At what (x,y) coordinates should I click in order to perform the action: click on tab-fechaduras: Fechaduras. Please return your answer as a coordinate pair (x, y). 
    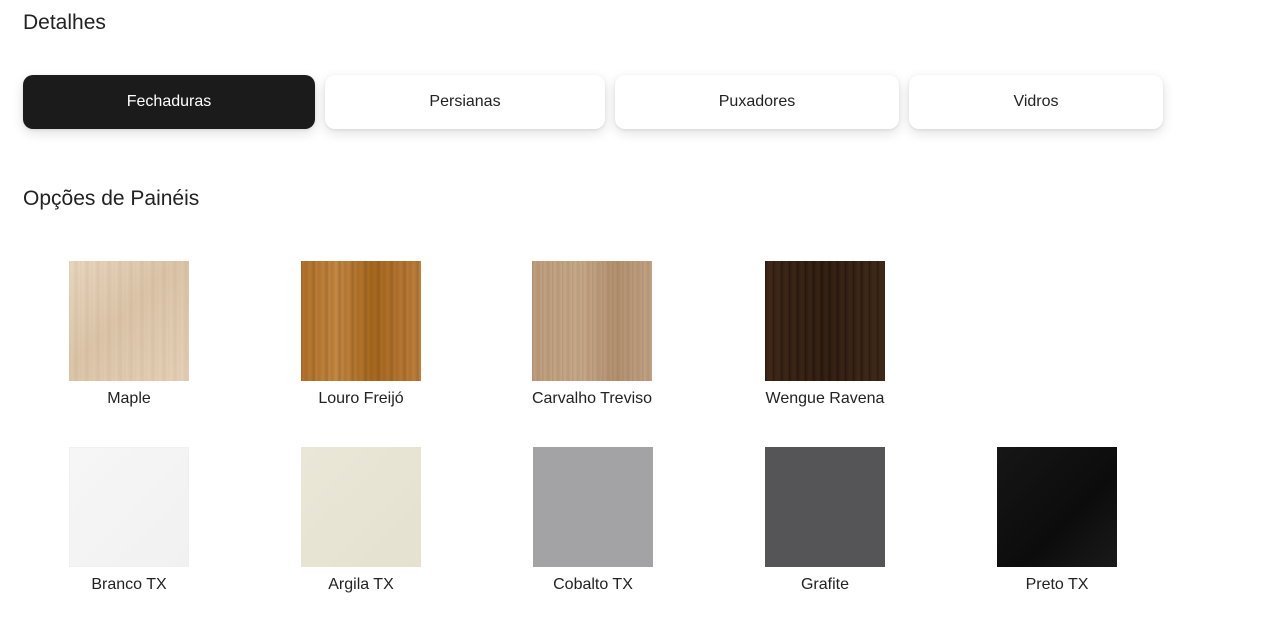
    Looking at the image, I should click on (169, 102).